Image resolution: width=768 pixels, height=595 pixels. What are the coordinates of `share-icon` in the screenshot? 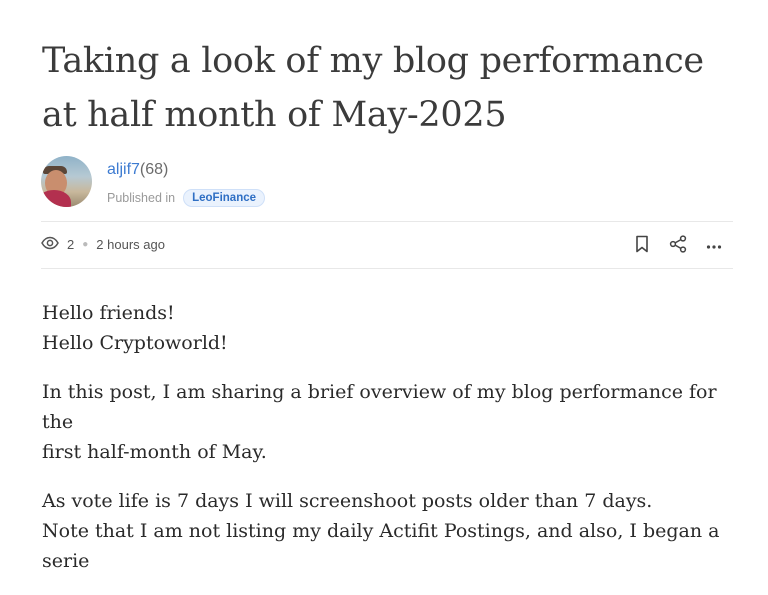 It's located at (678, 245).